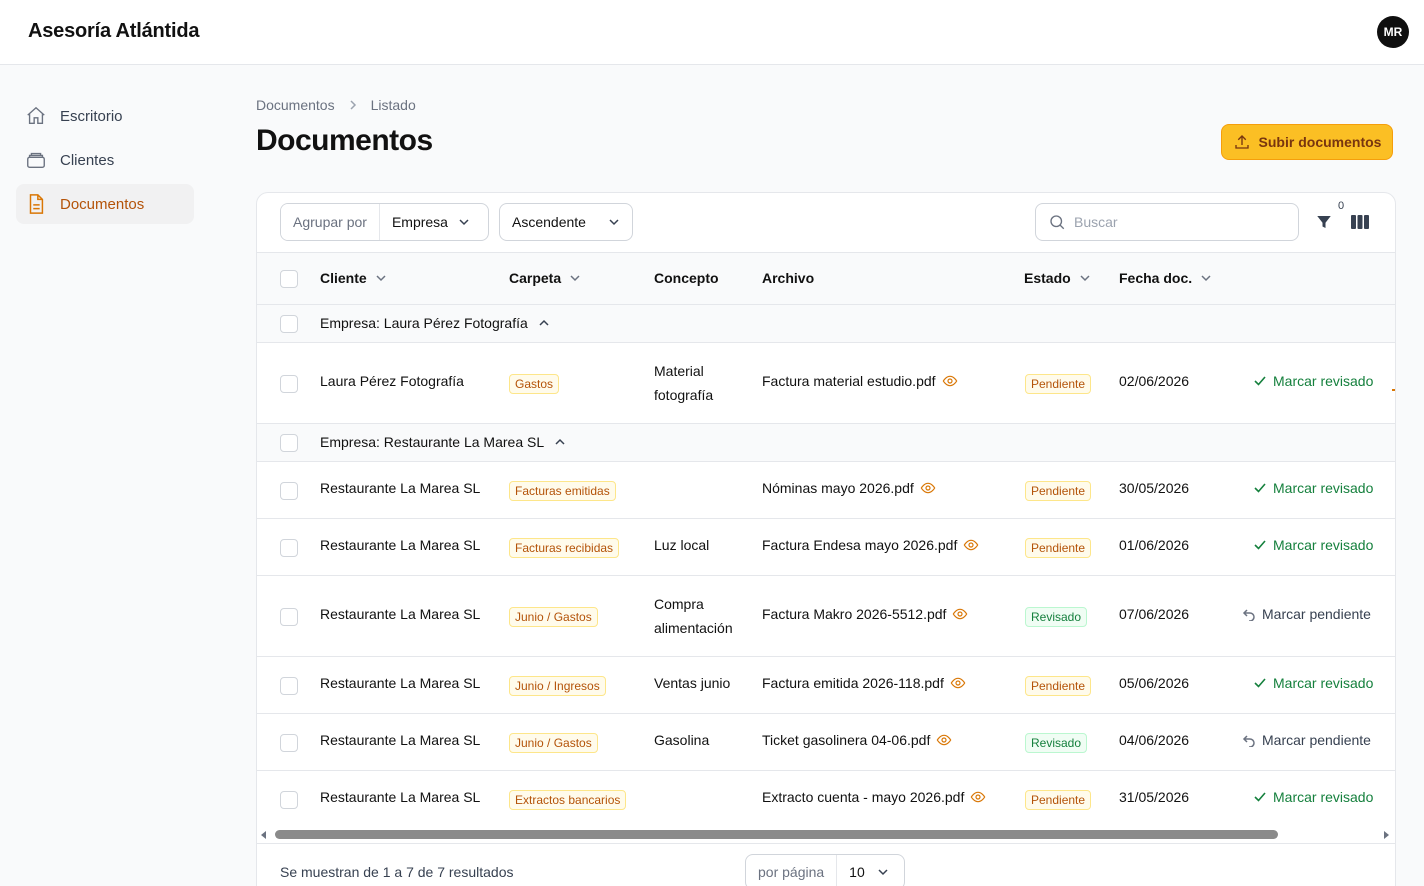 The width and height of the screenshot is (1424, 886). Describe the element at coordinates (854, 614) in the screenshot. I see `file-name: Factura Makro 2026-5512.pdf` at that location.